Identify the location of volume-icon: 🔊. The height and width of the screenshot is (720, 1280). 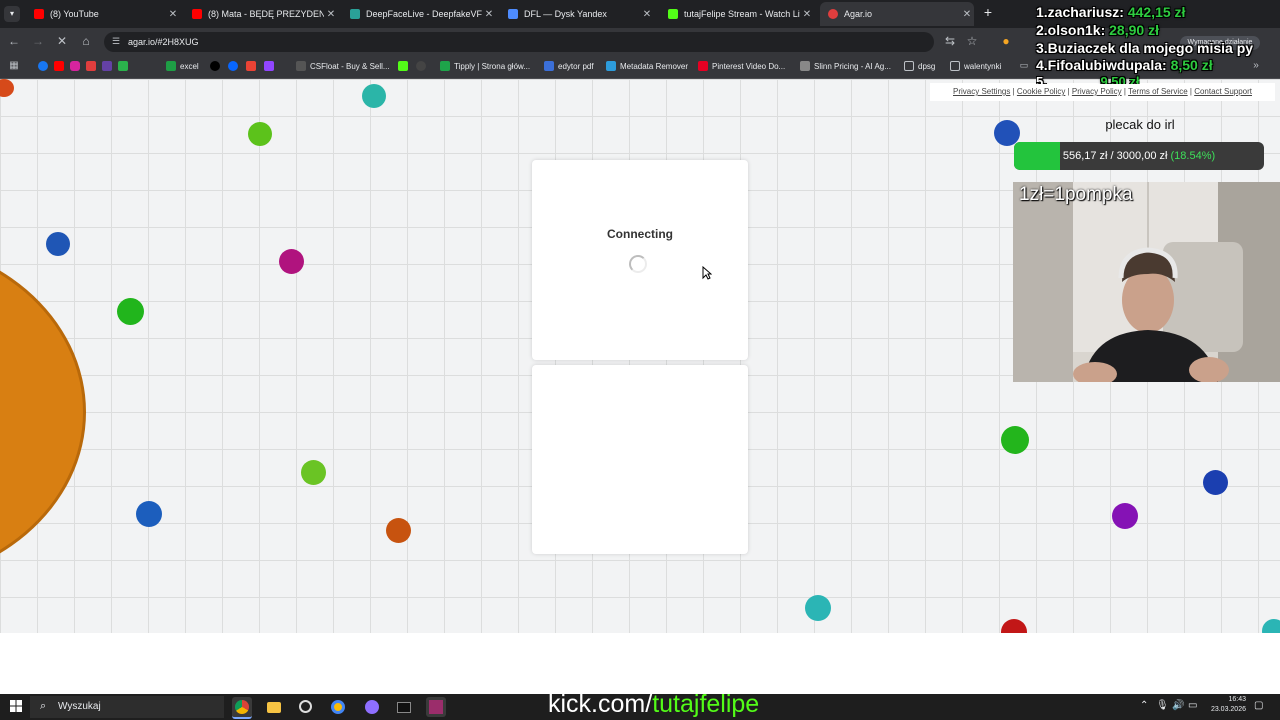
(1178, 705).